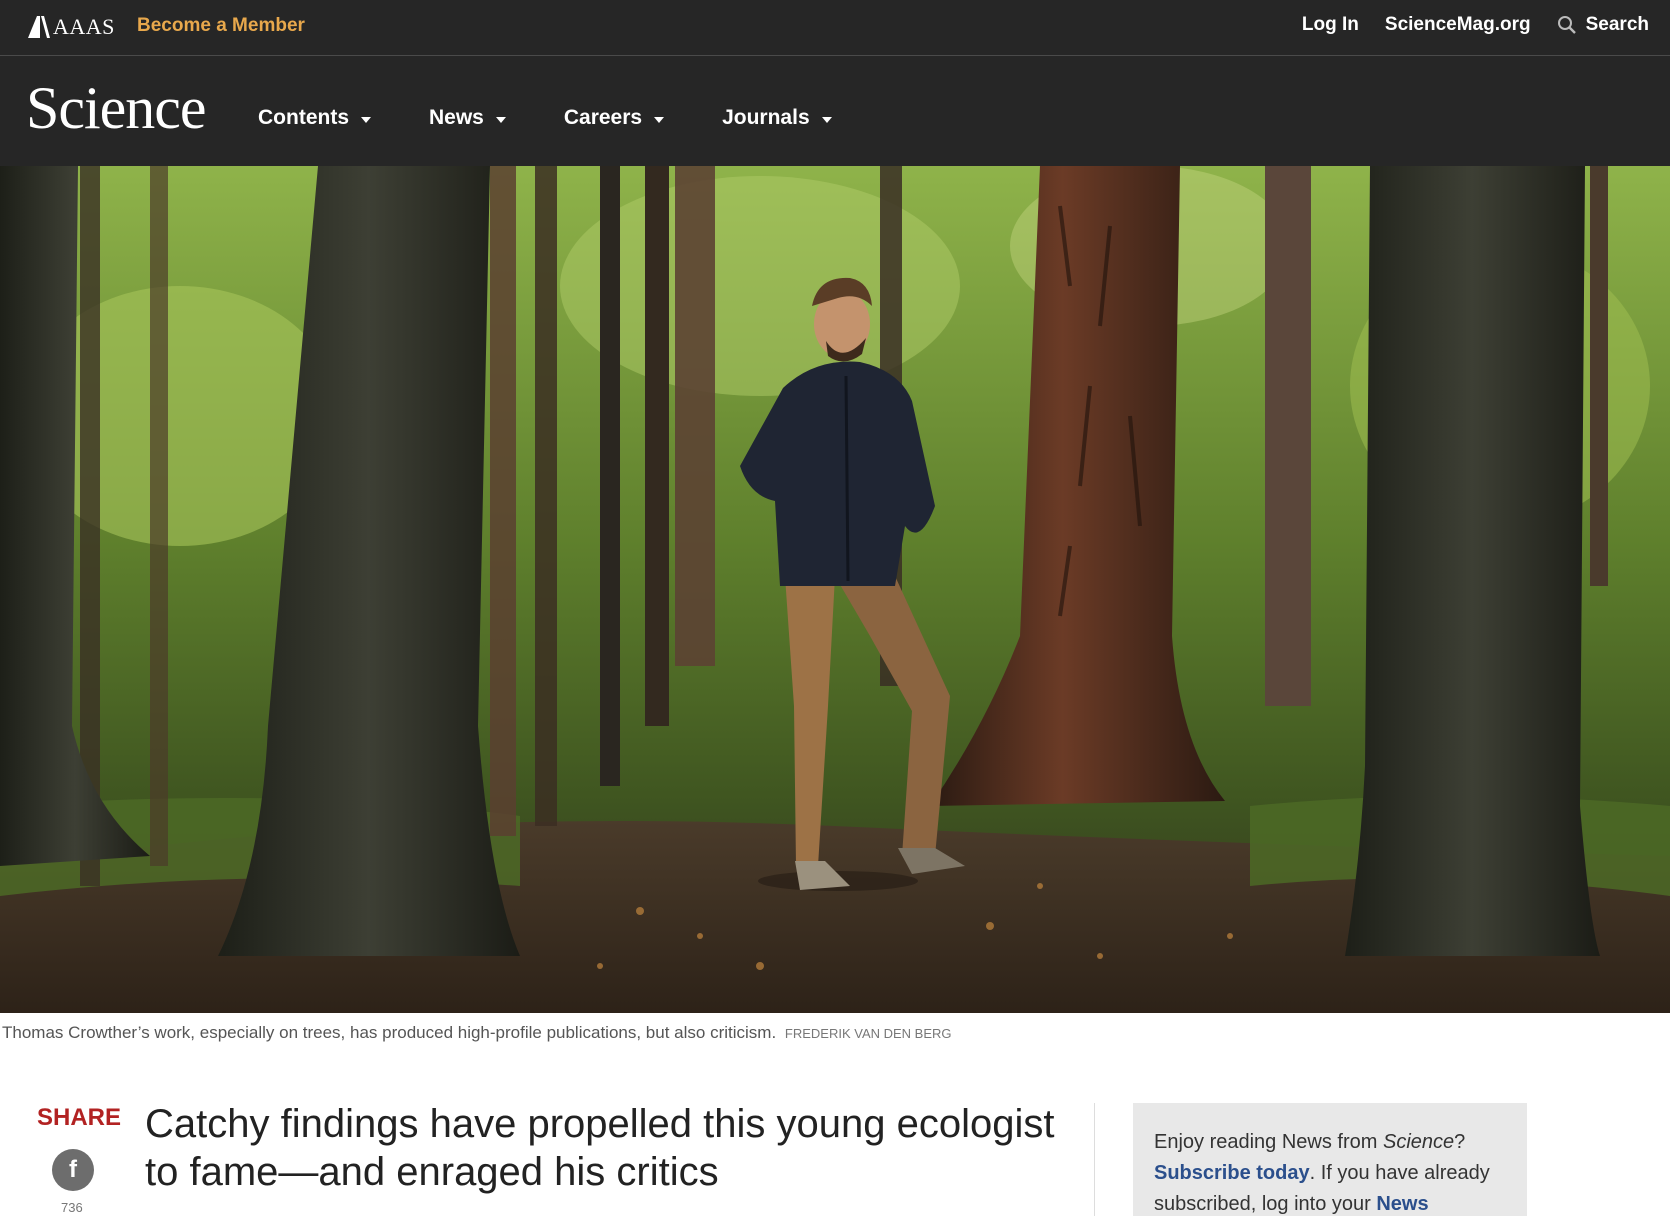  Describe the element at coordinates (545, 118) in the screenshot. I see `nav-menu: Contents News Careers Journals` at that location.